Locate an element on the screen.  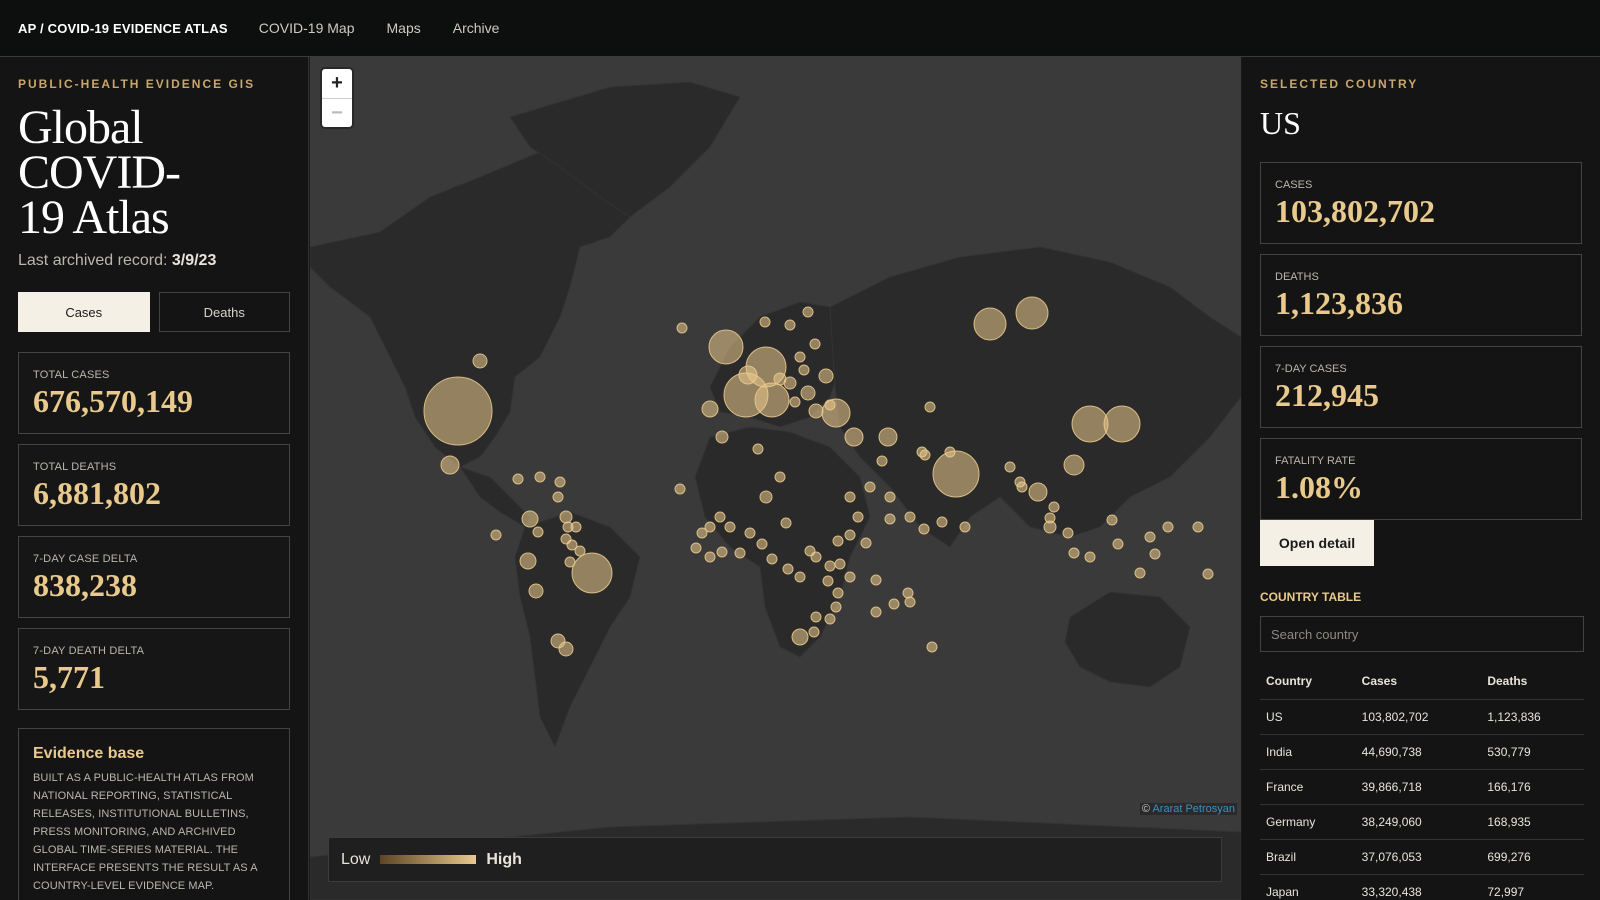
attribution-link: Ararat Petrosyan is located at coordinates (1193, 809).